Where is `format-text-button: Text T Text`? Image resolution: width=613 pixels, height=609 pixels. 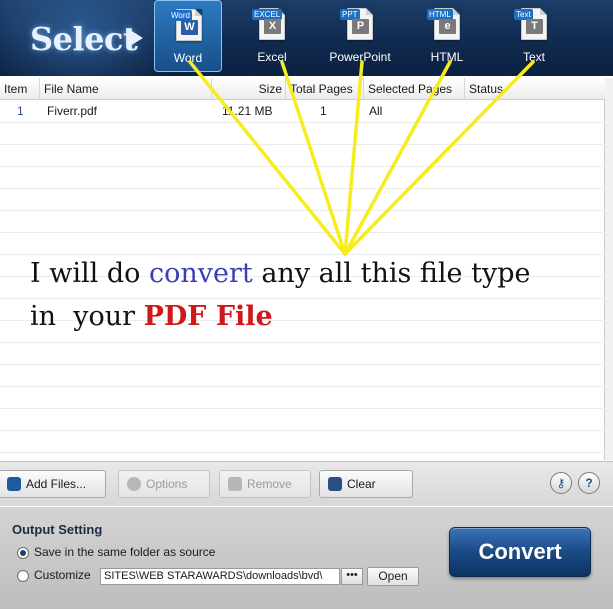 format-text-button: Text T Text is located at coordinates (534, 36).